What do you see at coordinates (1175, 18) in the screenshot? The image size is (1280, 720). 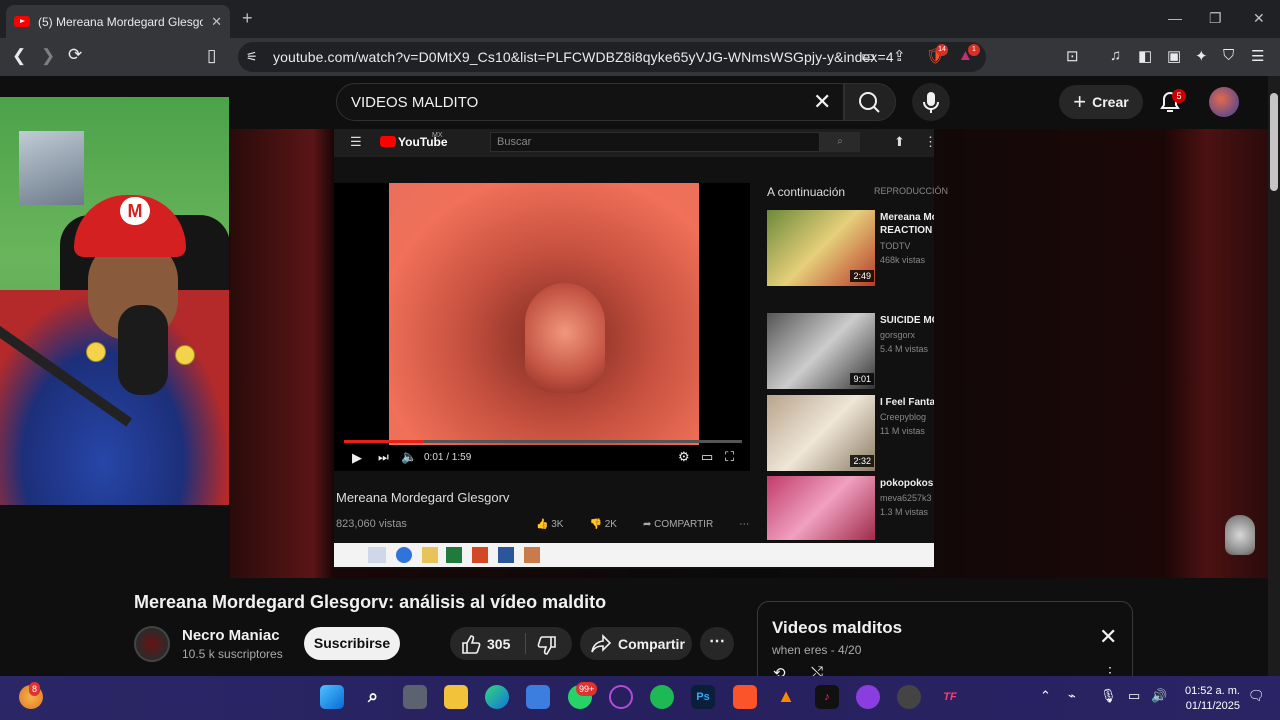 I see `minimize-icon: —` at bounding box center [1175, 18].